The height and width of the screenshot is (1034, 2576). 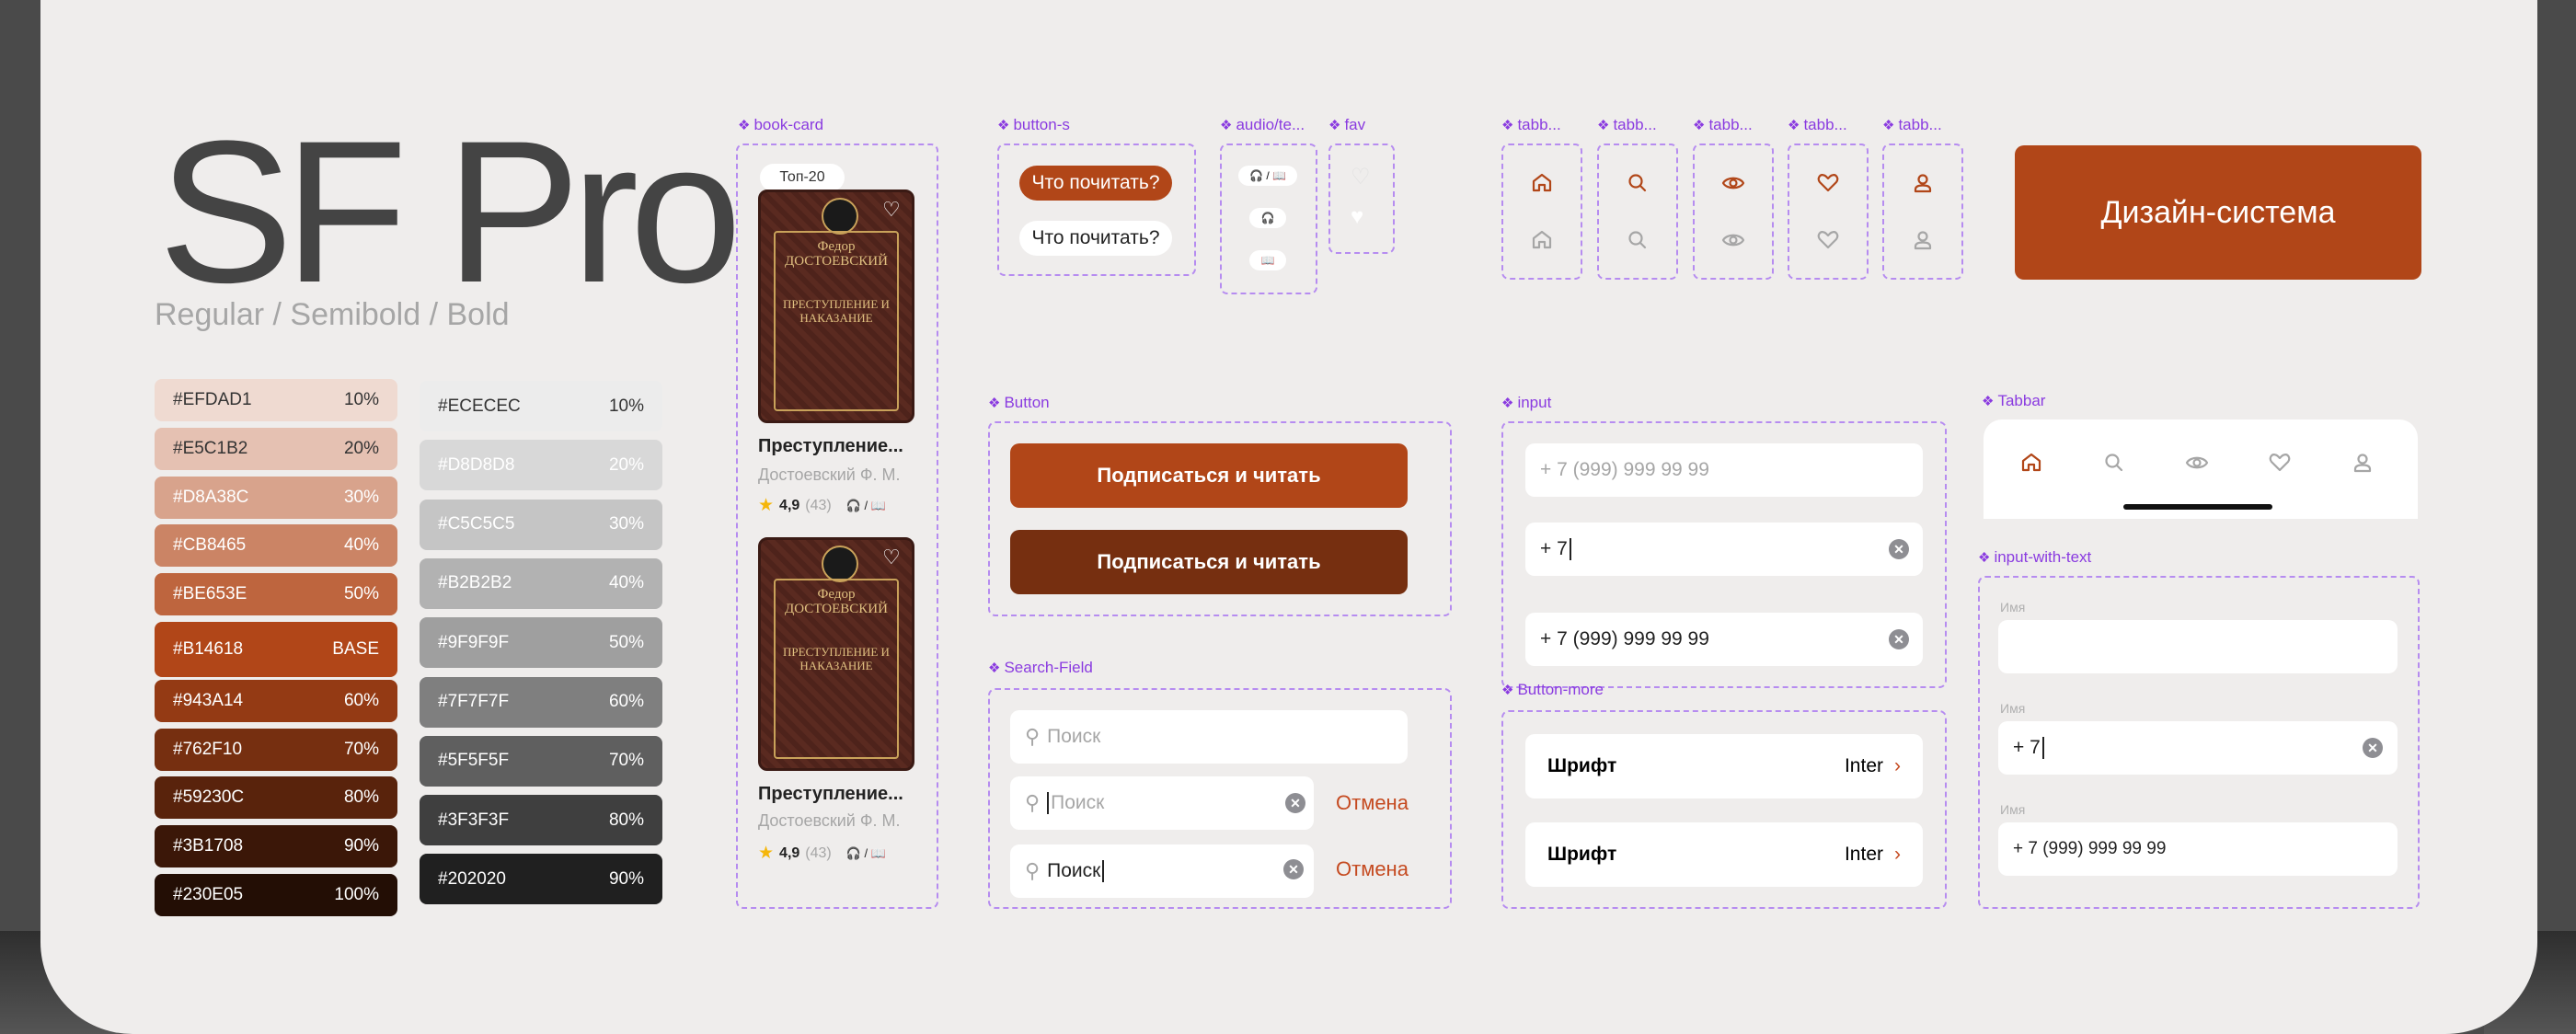 I want to click on book-rating: ★ 4,9 (43) 🎧 / 📖, so click(x=822, y=853).